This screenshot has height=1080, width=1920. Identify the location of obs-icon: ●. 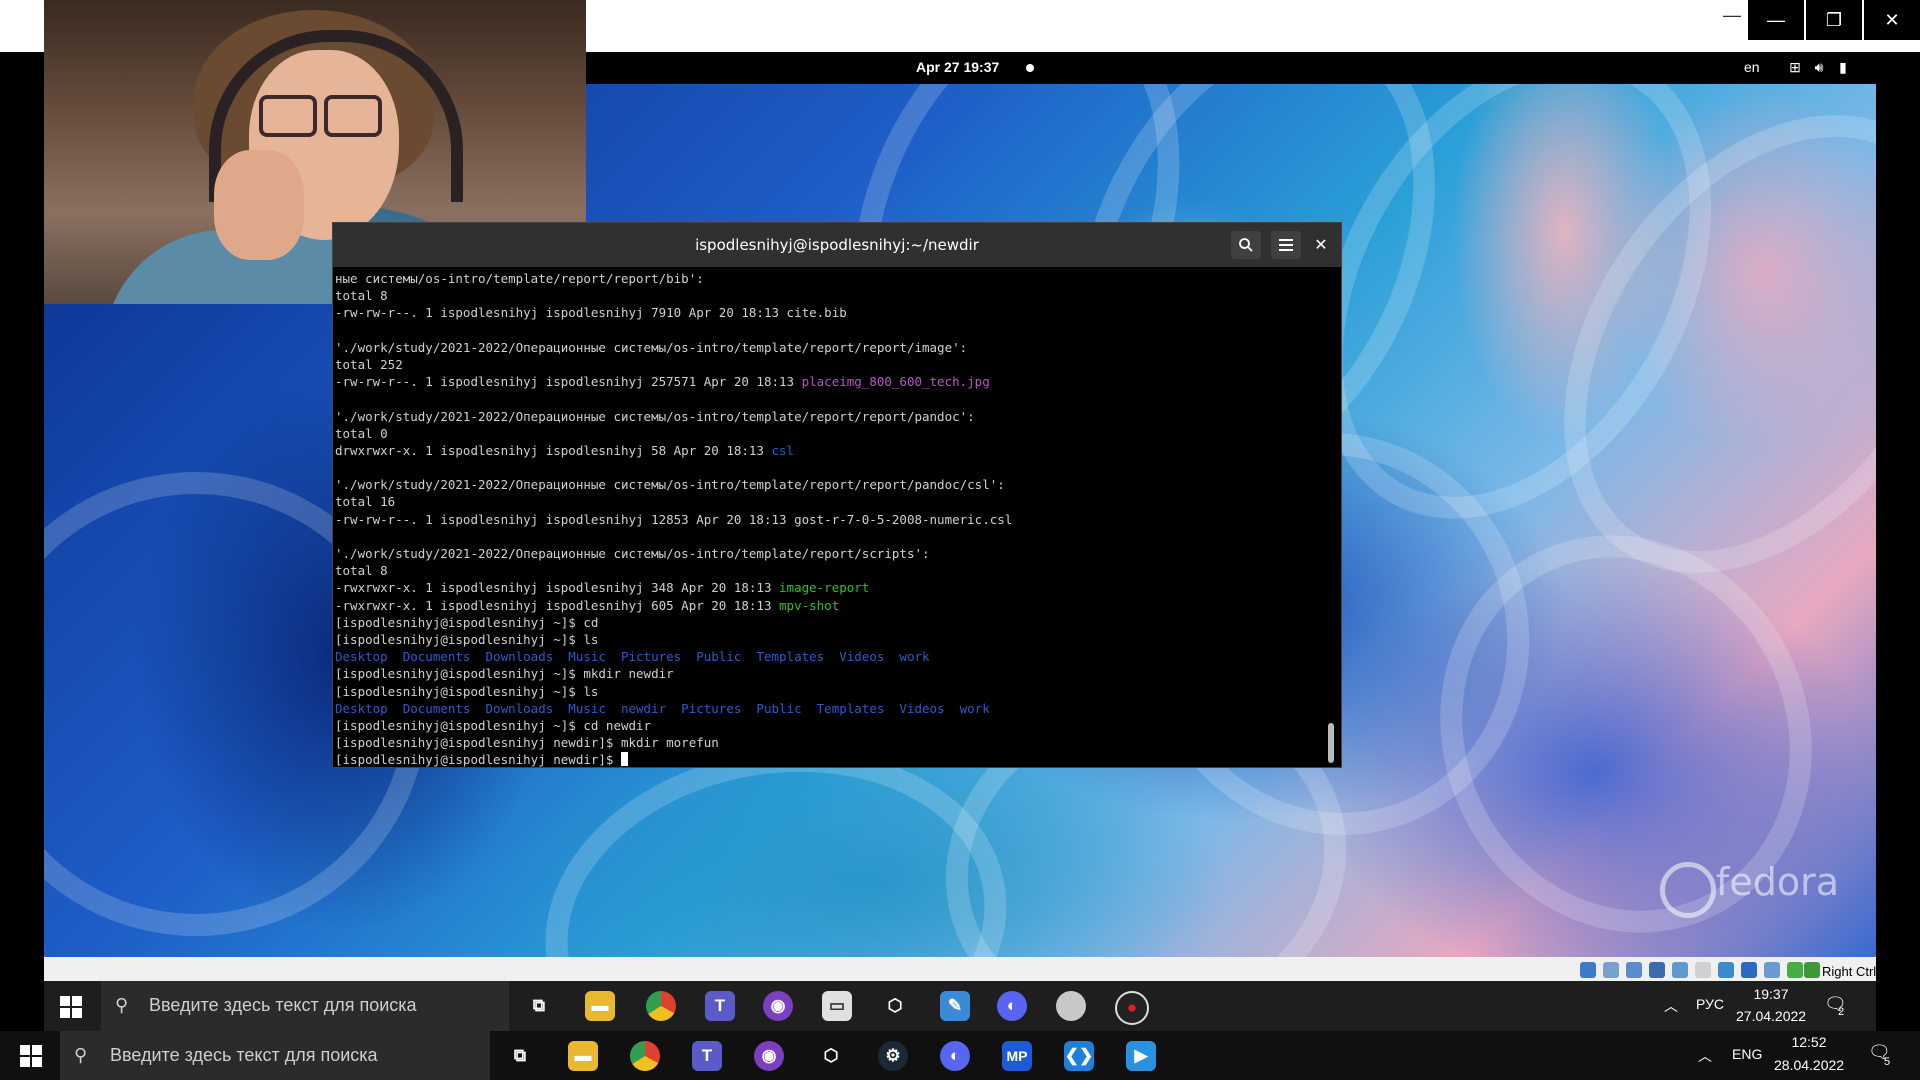
(1132, 1008).